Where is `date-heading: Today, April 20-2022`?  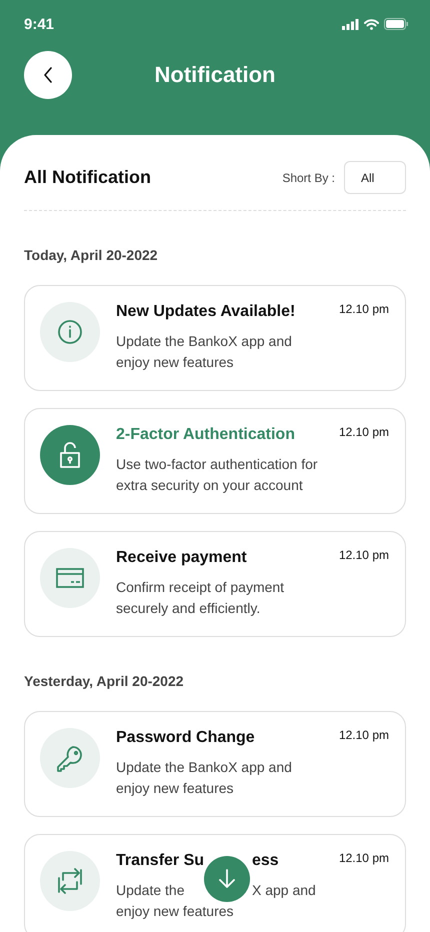
date-heading: Today, April 20-2022 is located at coordinates (91, 255).